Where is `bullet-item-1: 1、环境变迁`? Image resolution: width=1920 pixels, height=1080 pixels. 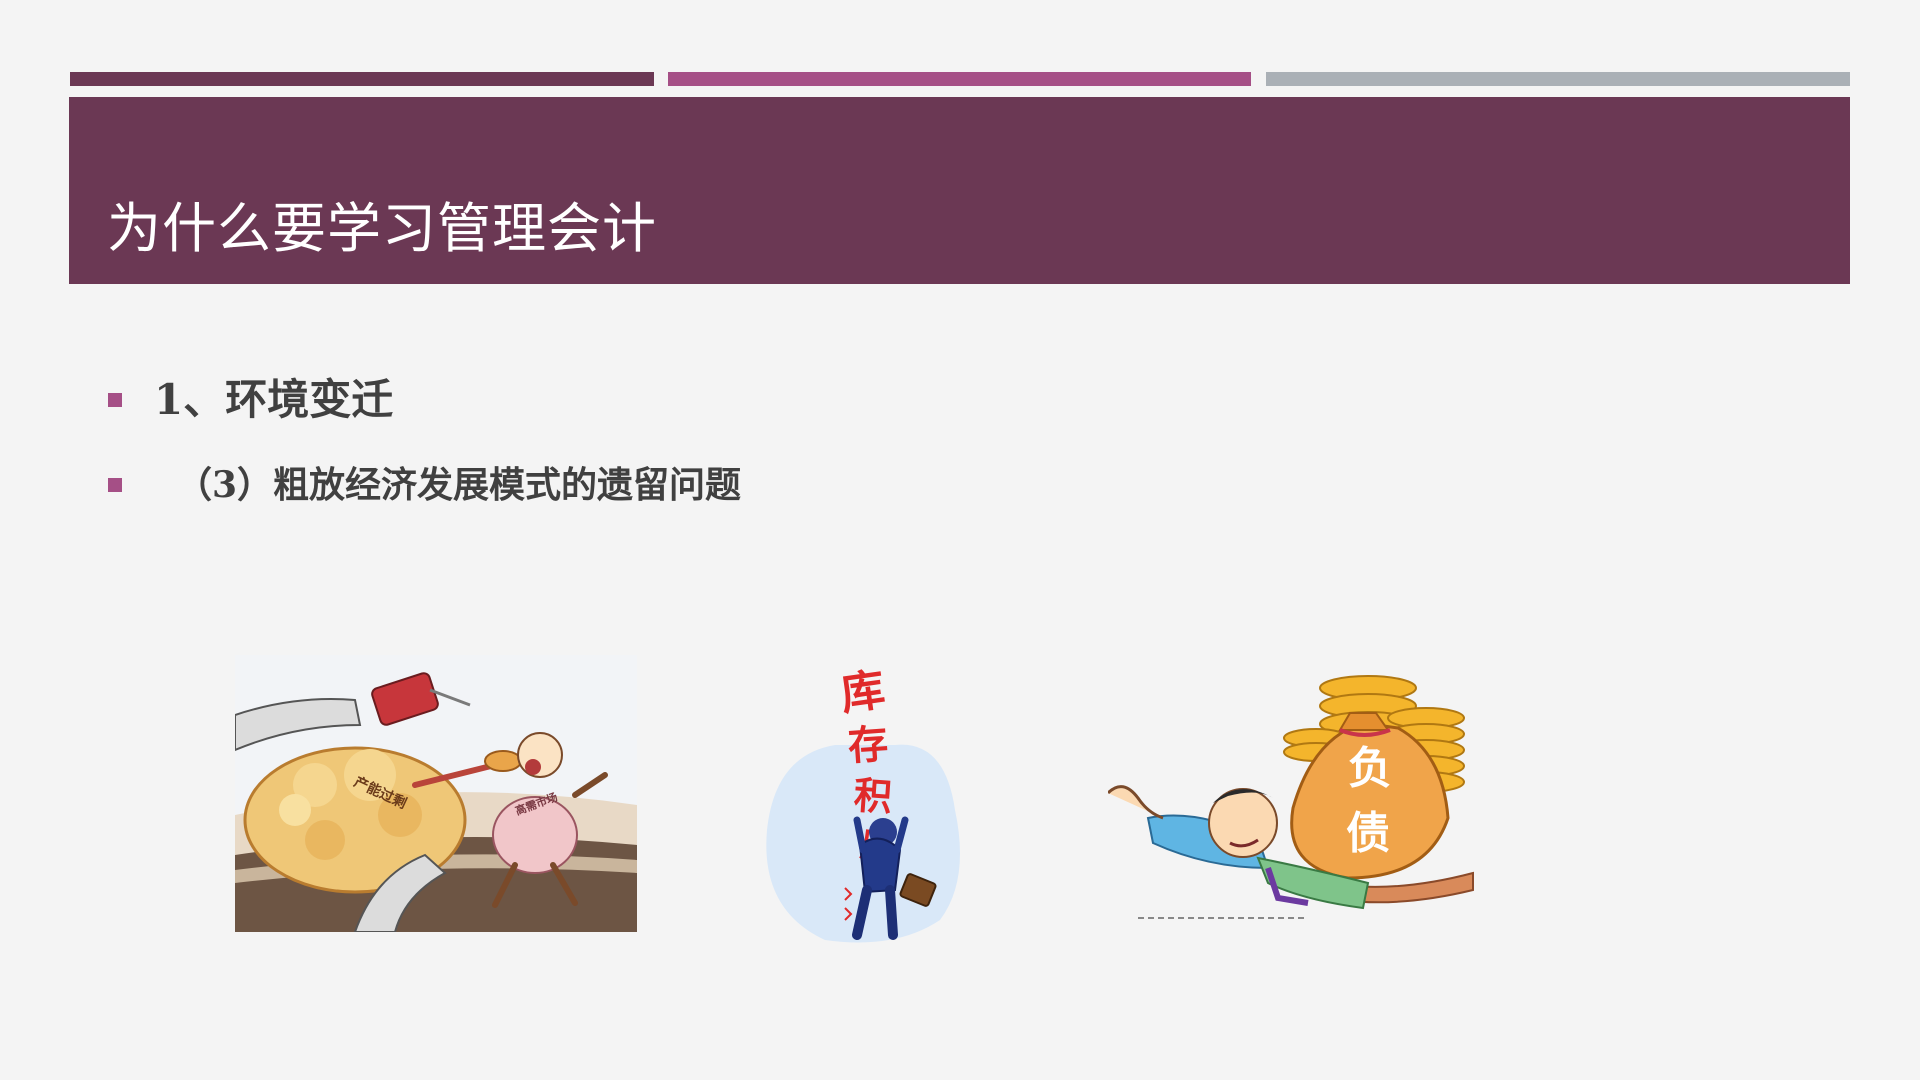
bullet-item-1: 1、环境变迁 is located at coordinates (250, 400).